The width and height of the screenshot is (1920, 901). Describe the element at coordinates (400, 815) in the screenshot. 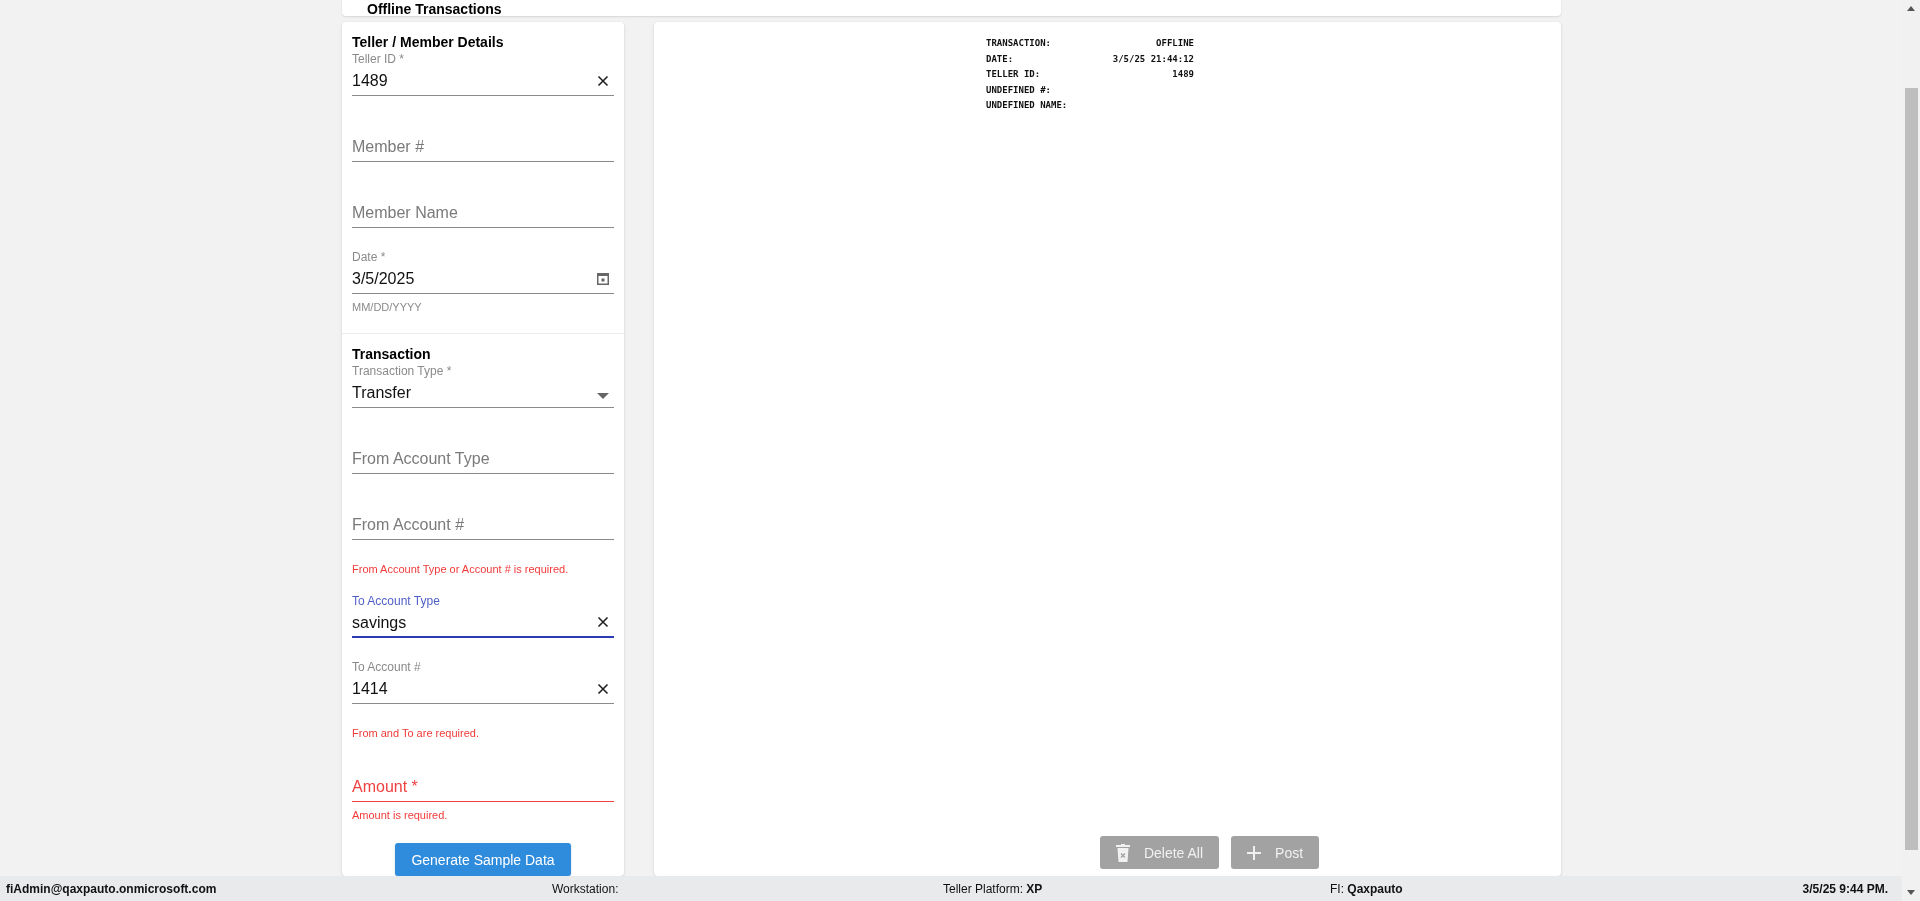

I see `error-message: Amount is required.` at that location.